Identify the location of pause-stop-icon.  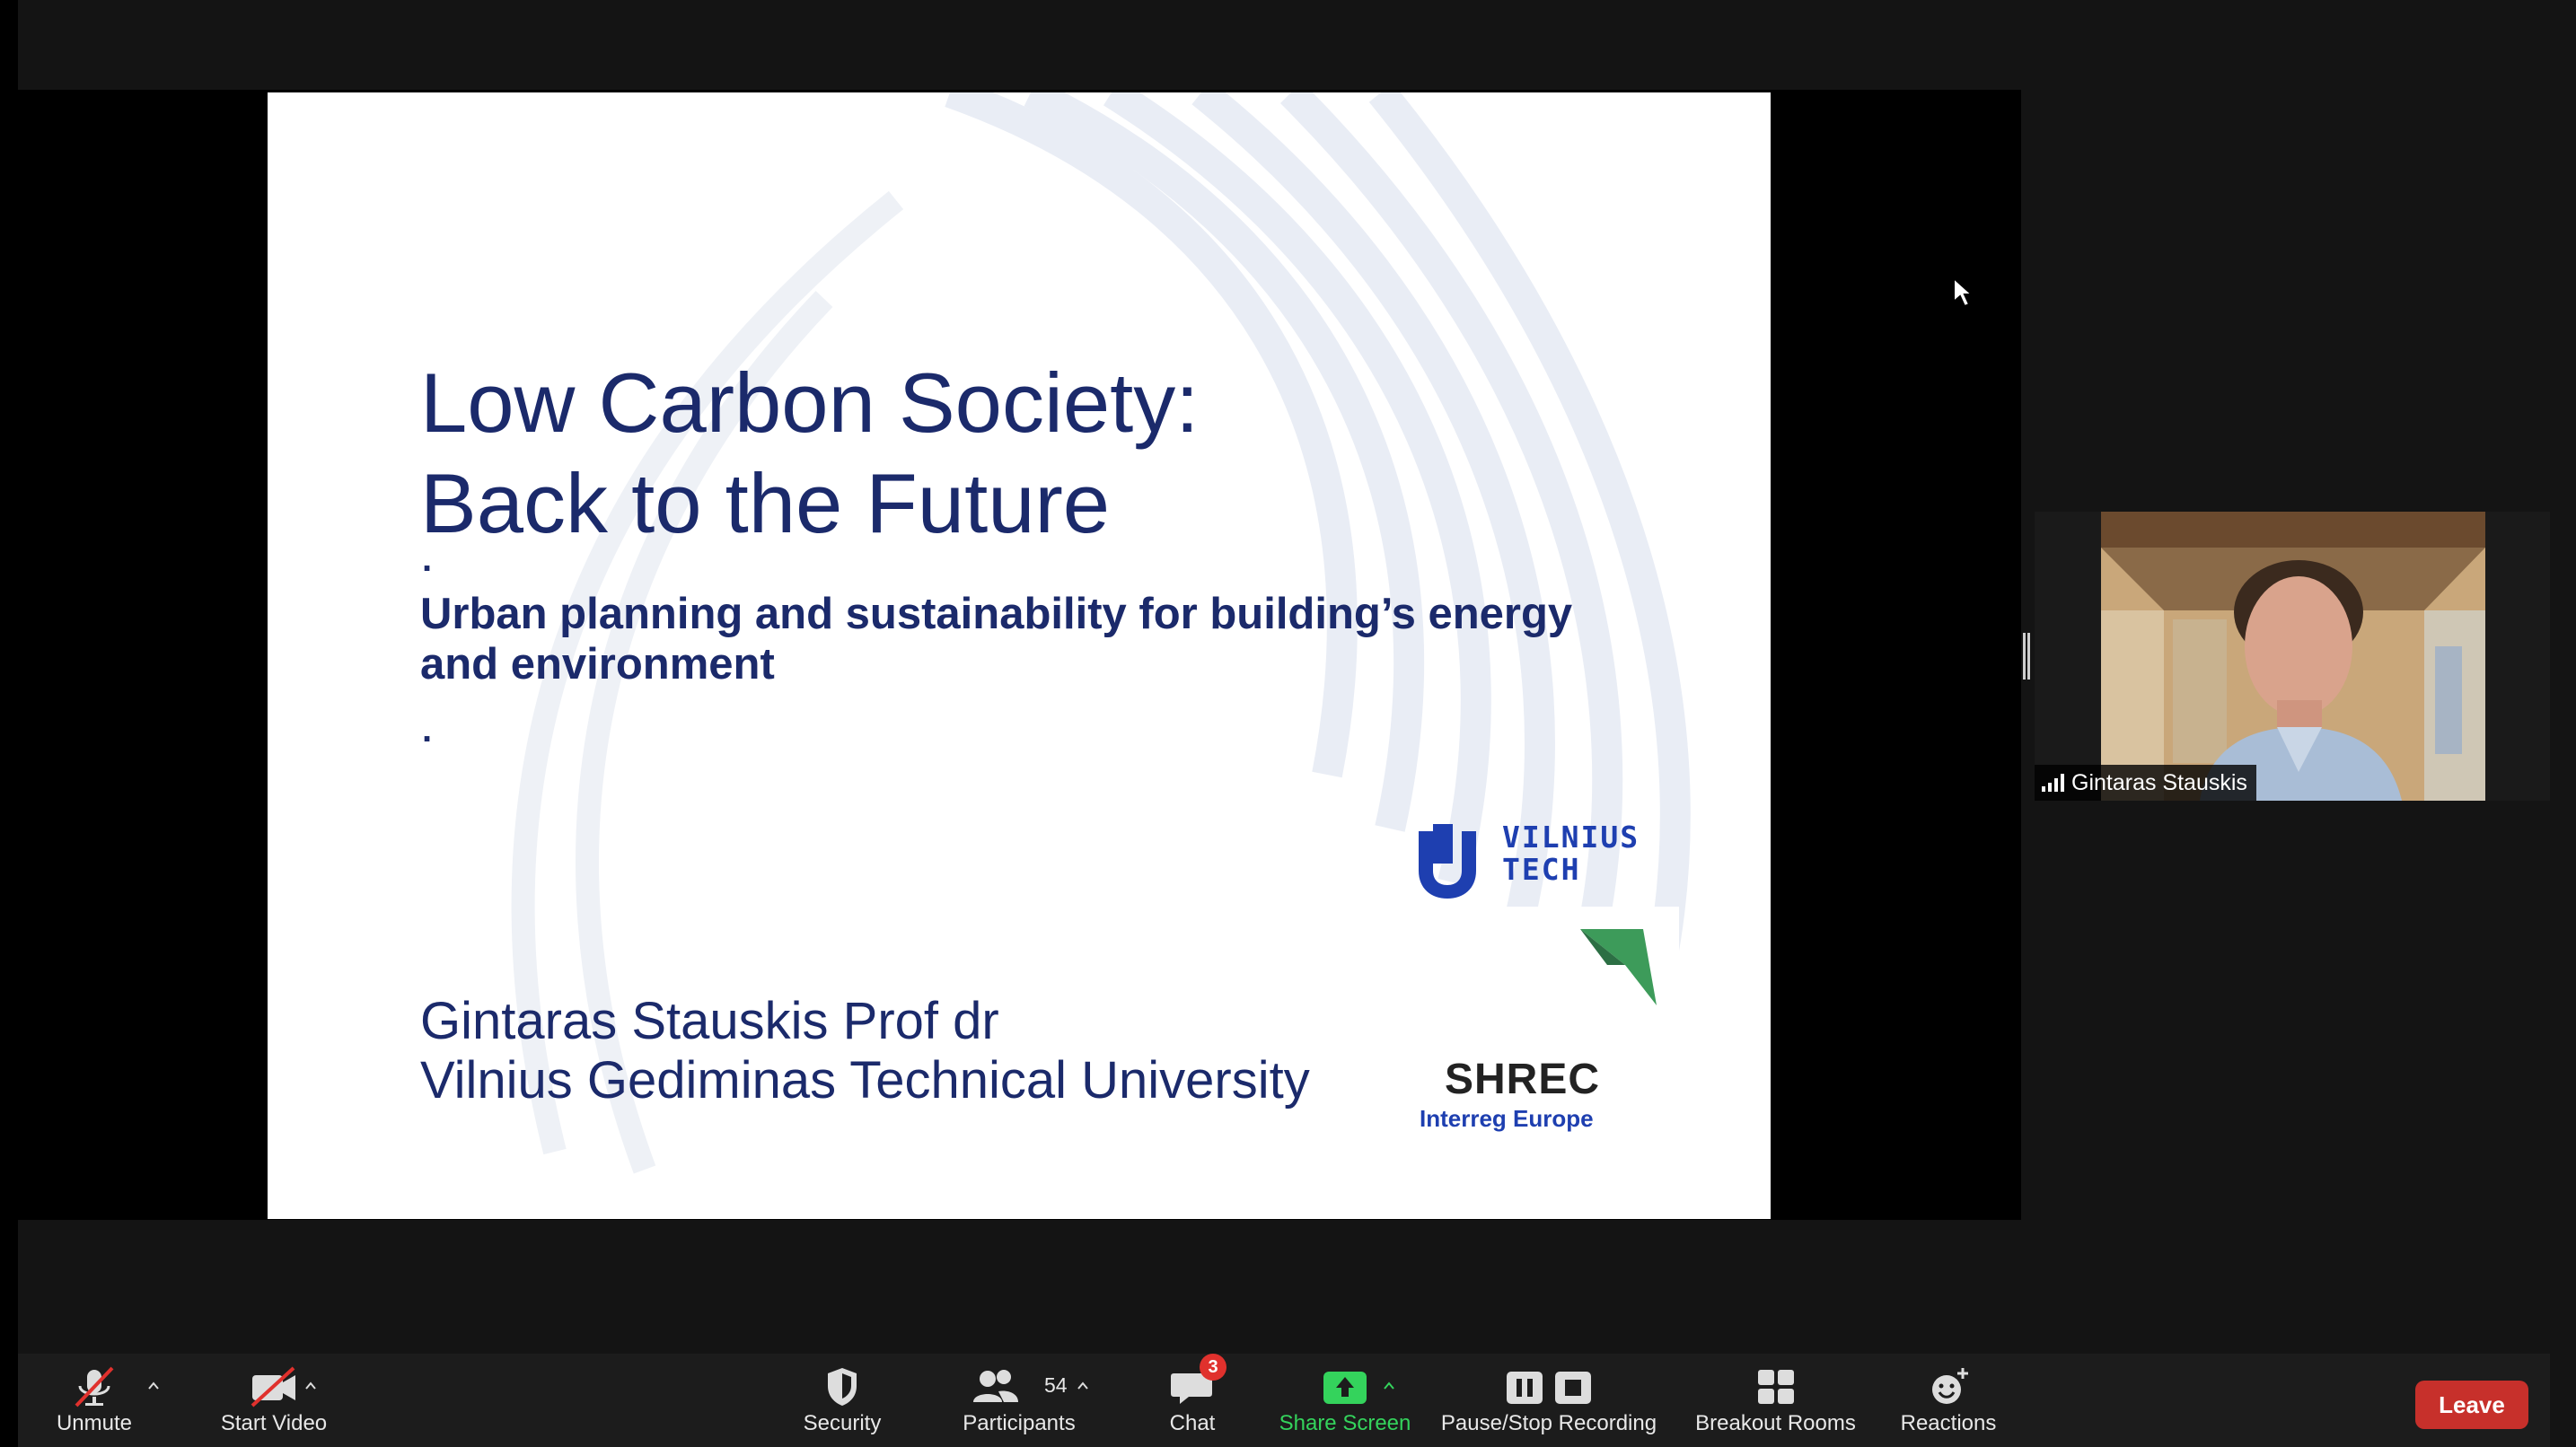
(1549, 1388).